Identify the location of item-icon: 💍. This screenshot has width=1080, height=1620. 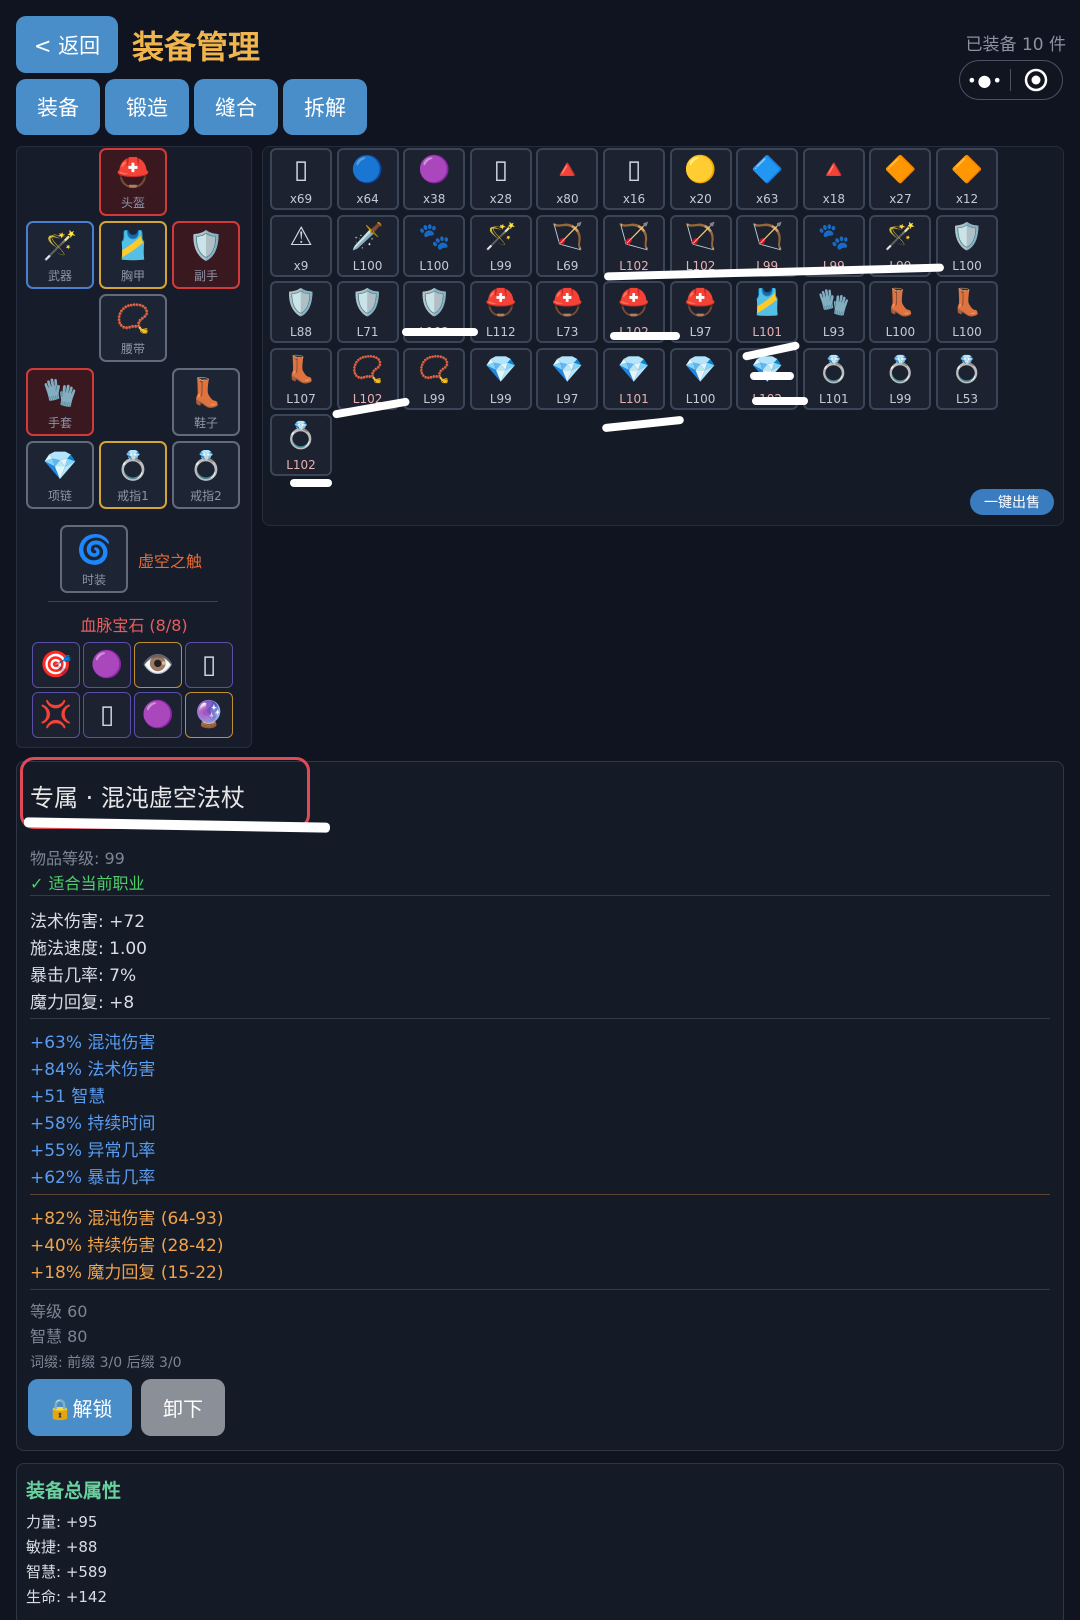
(301, 436).